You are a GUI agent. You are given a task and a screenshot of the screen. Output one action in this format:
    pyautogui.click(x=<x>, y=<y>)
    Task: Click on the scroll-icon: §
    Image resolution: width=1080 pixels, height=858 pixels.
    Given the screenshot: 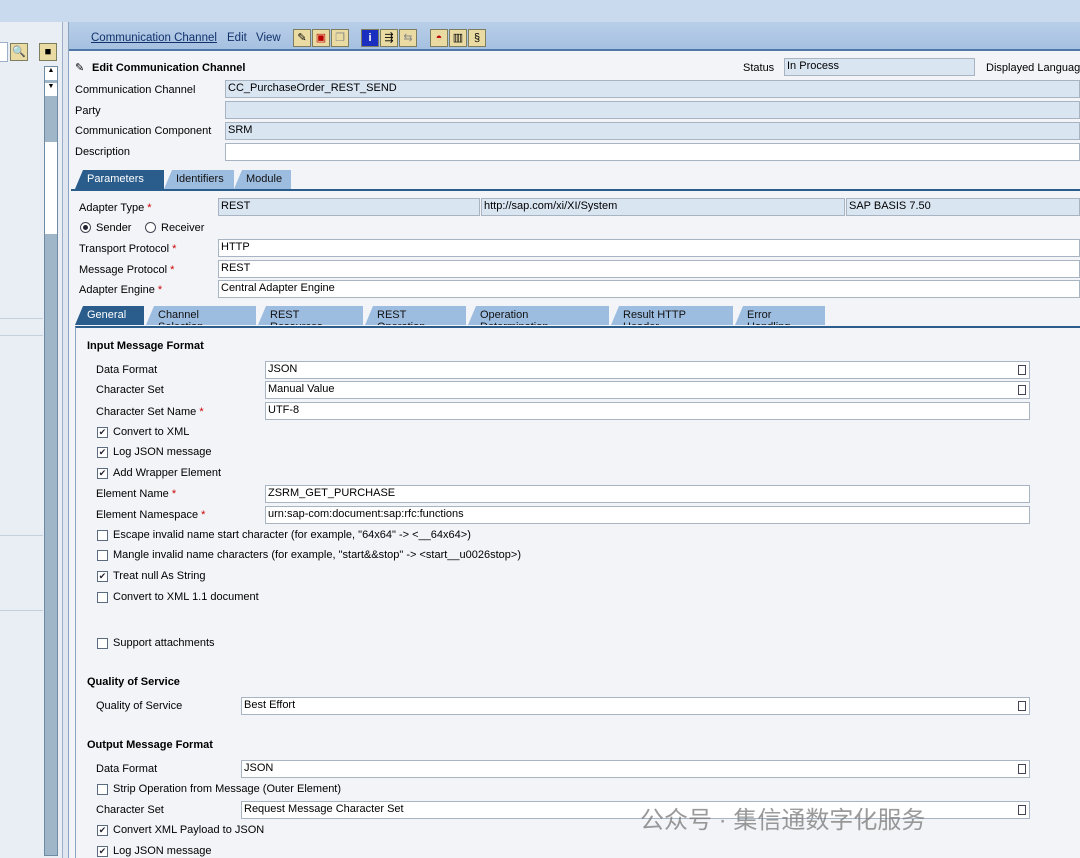 What is the action you would take?
    pyautogui.click(x=477, y=38)
    